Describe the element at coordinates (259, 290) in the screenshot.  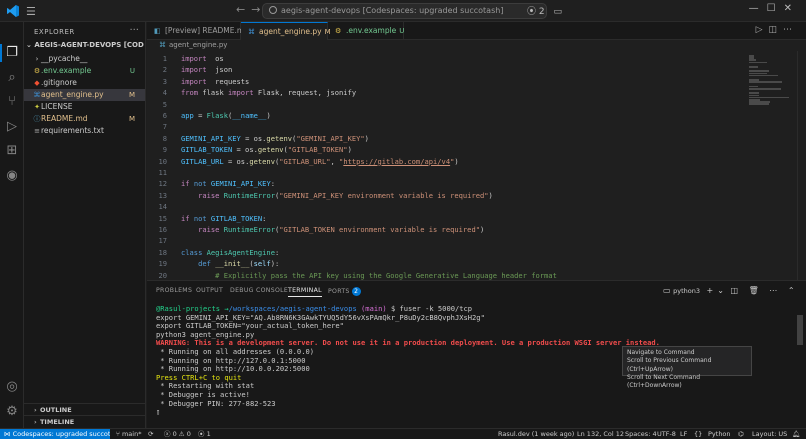
I see `tab-debug-console: DEBUG CONSOLE` at that location.